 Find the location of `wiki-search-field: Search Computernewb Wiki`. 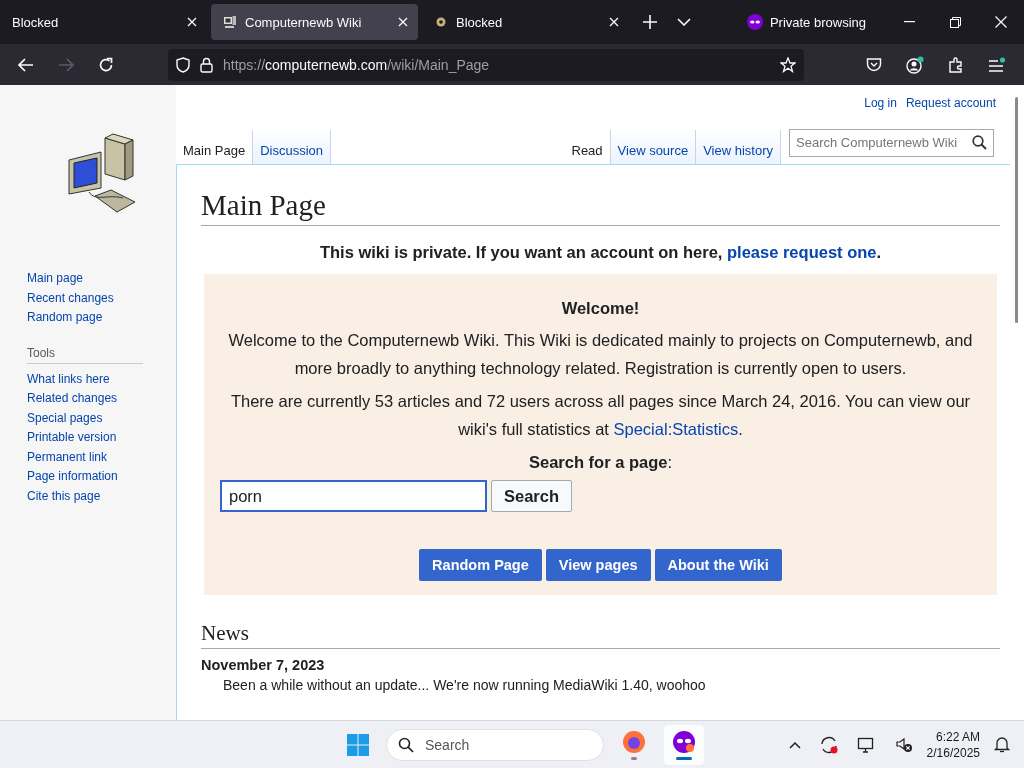

wiki-search-field: Search Computernewb Wiki is located at coordinates (891, 142).